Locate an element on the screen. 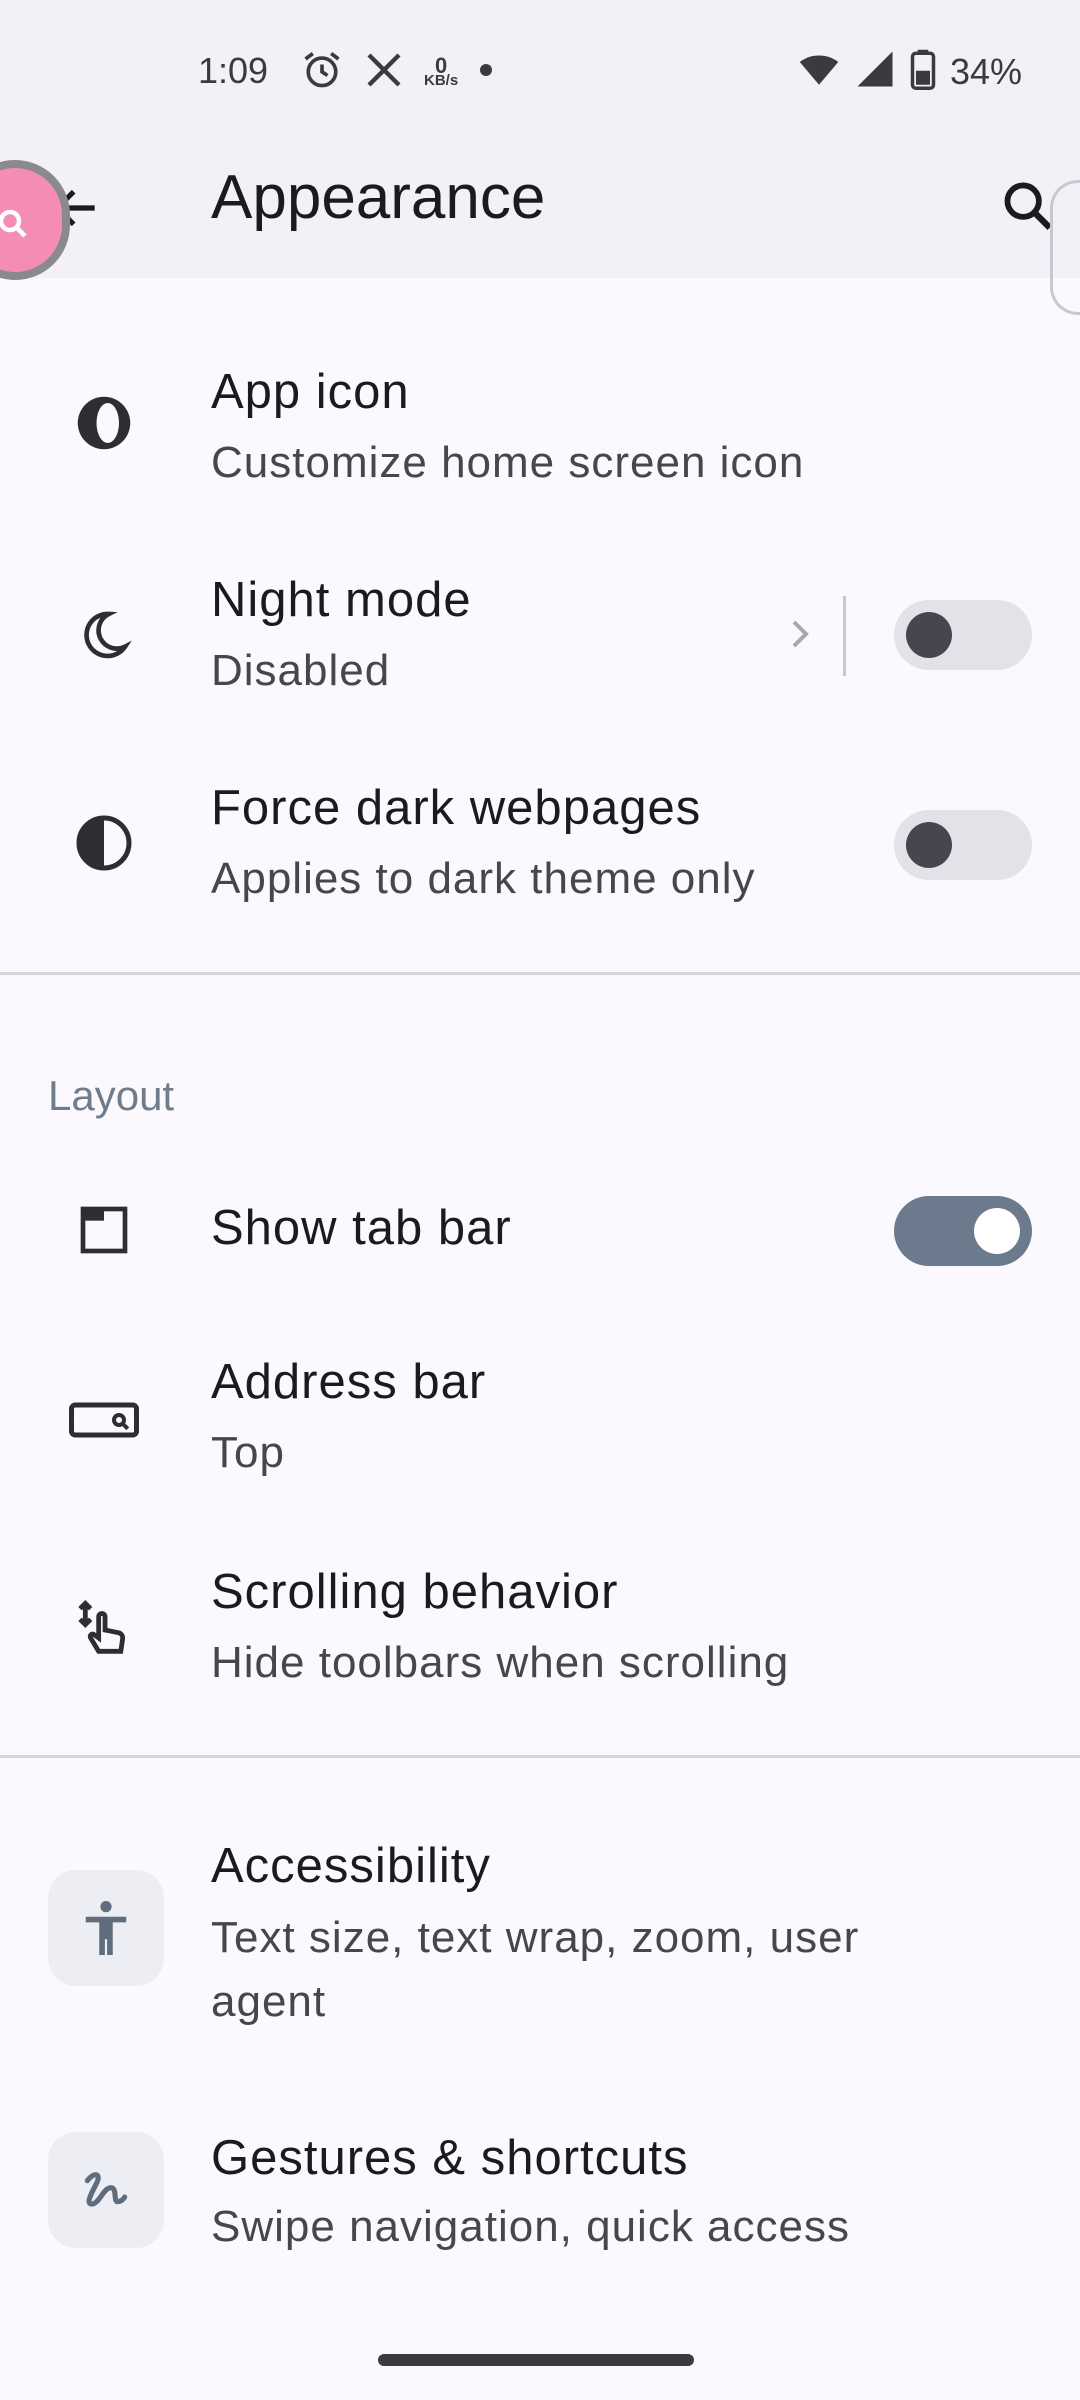  accessibility-title: Accessibility is located at coordinates (351, 1866).